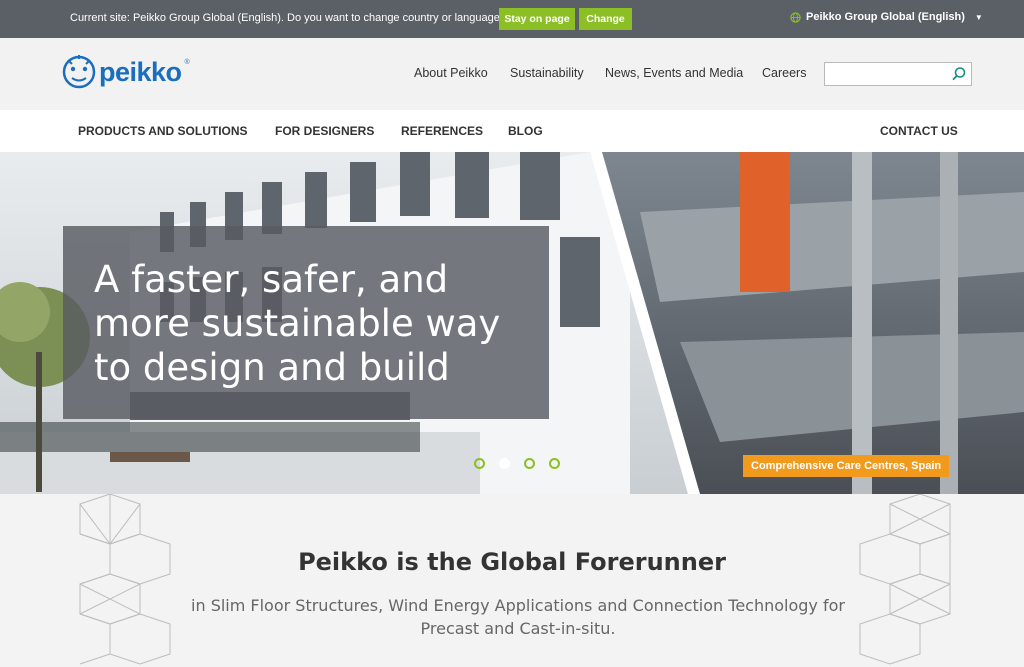 The width and height of the screenshot is (1024, 667). I want to click on search-box, so click(898, 74).